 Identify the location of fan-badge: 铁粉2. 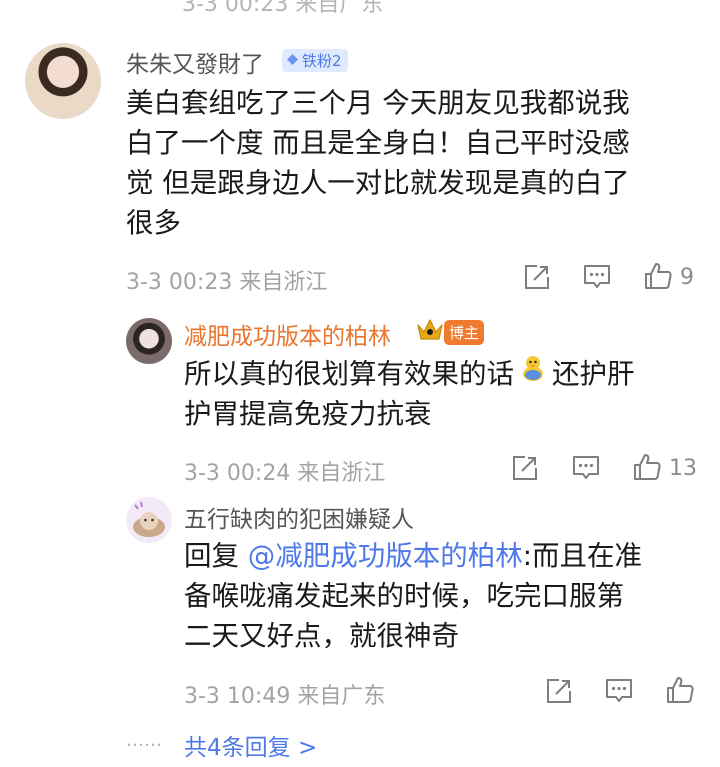
(315, 60).